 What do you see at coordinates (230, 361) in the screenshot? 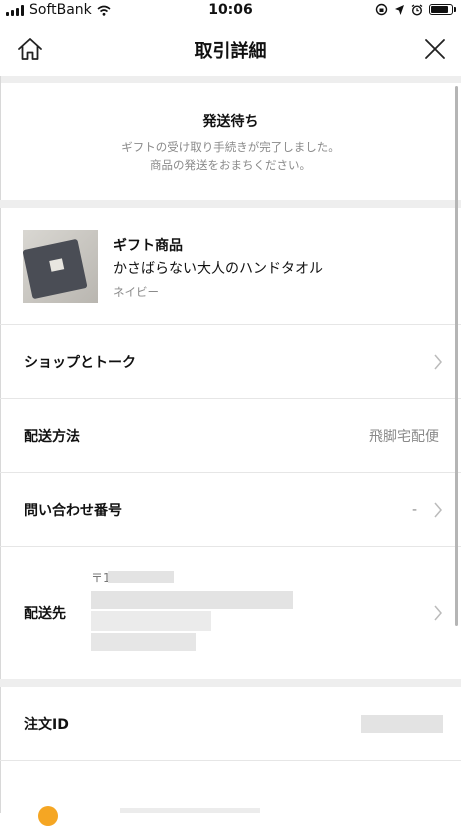
I see `shop-talk-row: ショップとトーク` at bounding box center [230, 361].